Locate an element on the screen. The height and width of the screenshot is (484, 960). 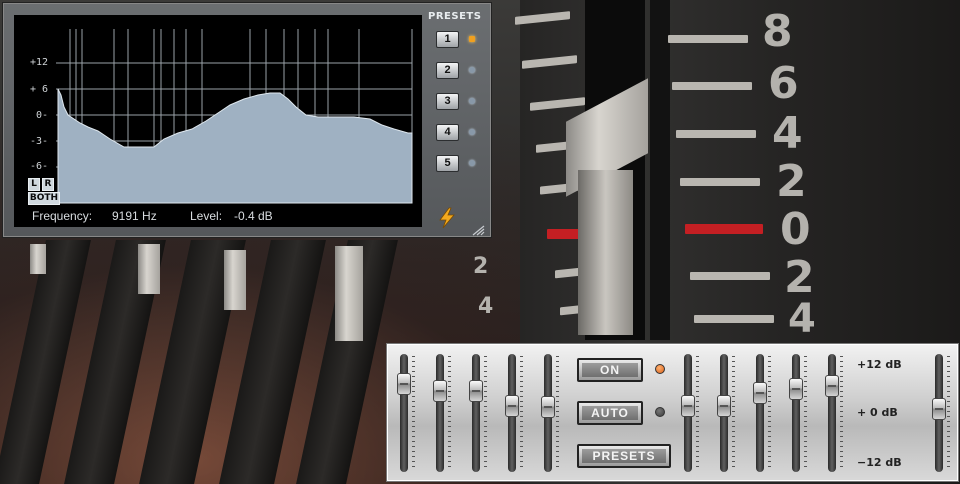
band-slider-3-ticks is located at coordinates (485, 413).